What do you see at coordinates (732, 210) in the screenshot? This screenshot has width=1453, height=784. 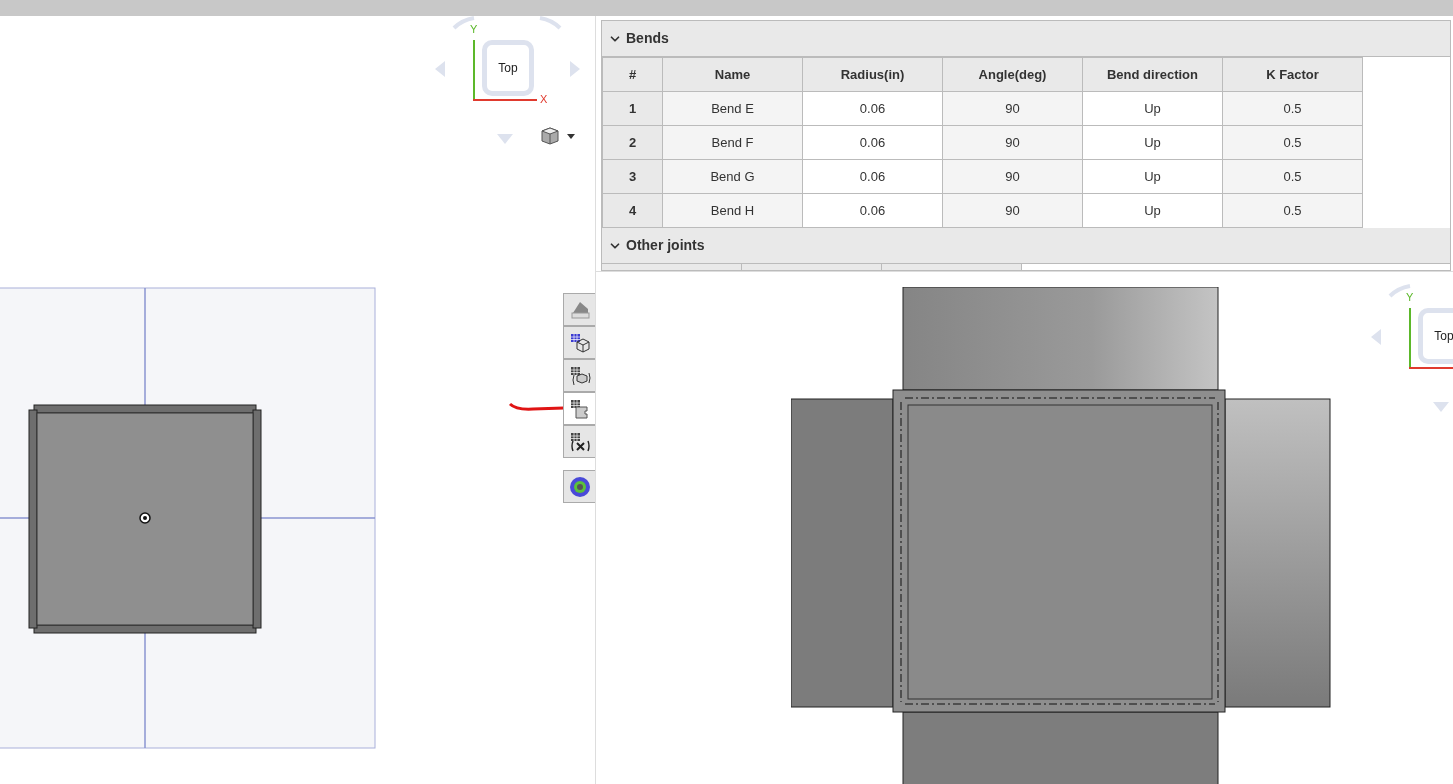 I see `table-cell: Bend H` at bounding box center [732, 210].